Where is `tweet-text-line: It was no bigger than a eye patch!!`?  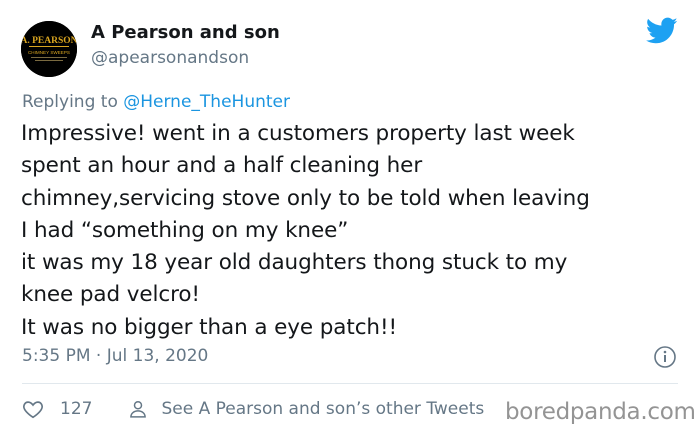 tweet-text-line: It was no bigger than a eye patch!! is located at coordinates (209, 327).